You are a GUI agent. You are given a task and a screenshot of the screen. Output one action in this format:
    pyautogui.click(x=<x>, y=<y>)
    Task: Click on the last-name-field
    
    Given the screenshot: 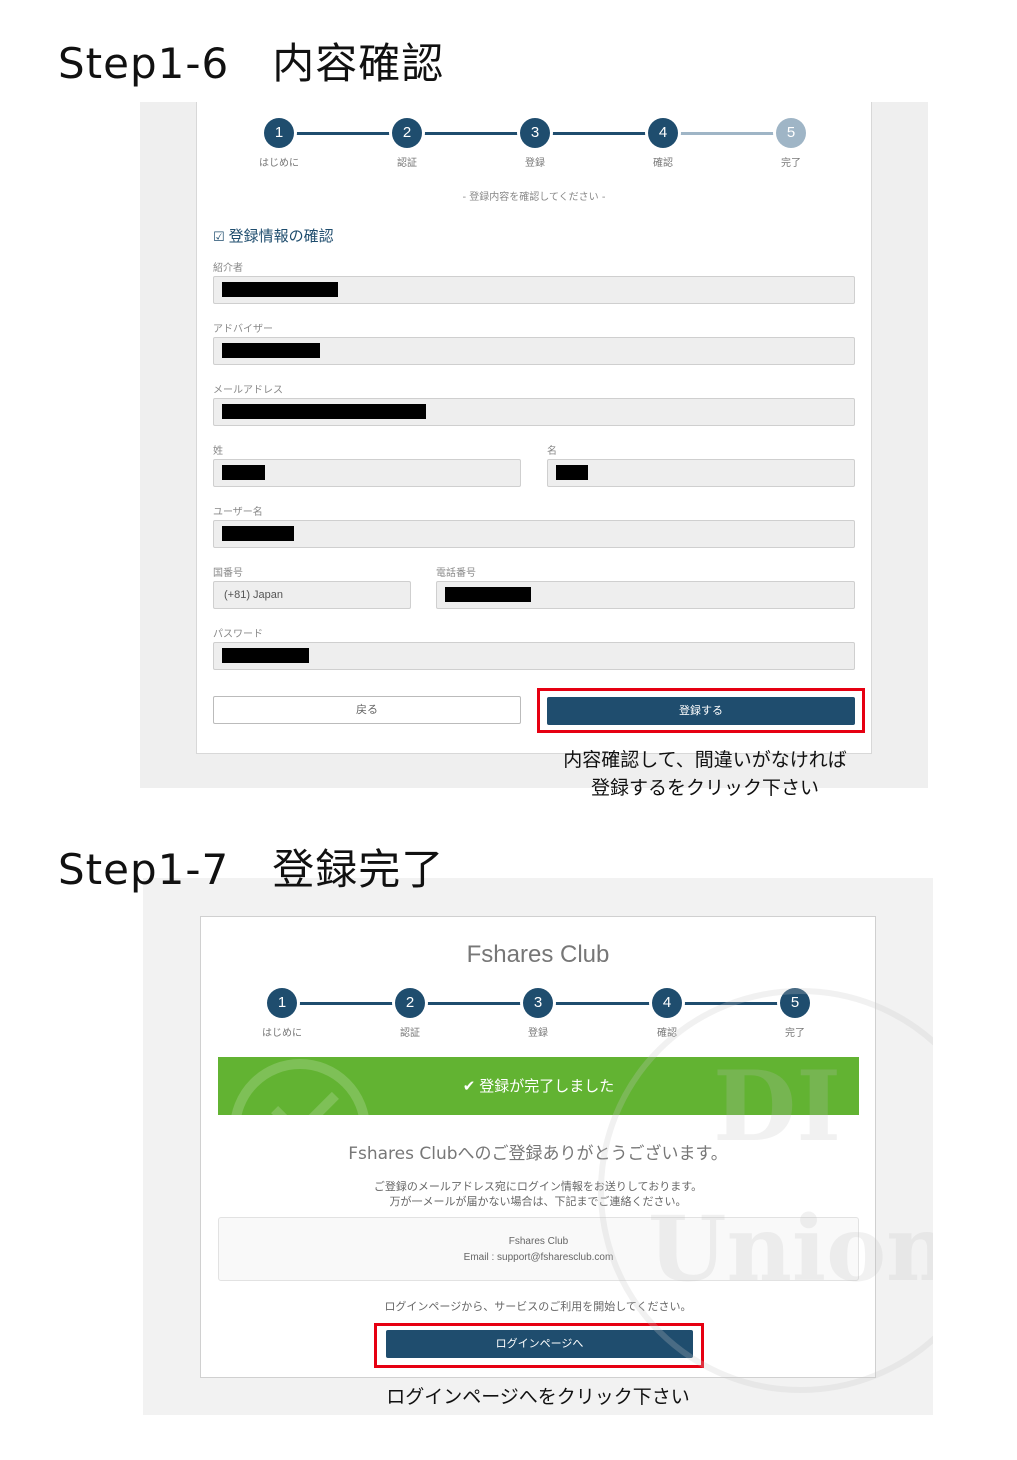 What is the action you would take?
    pyautogui.click(x=367, y=473)
    